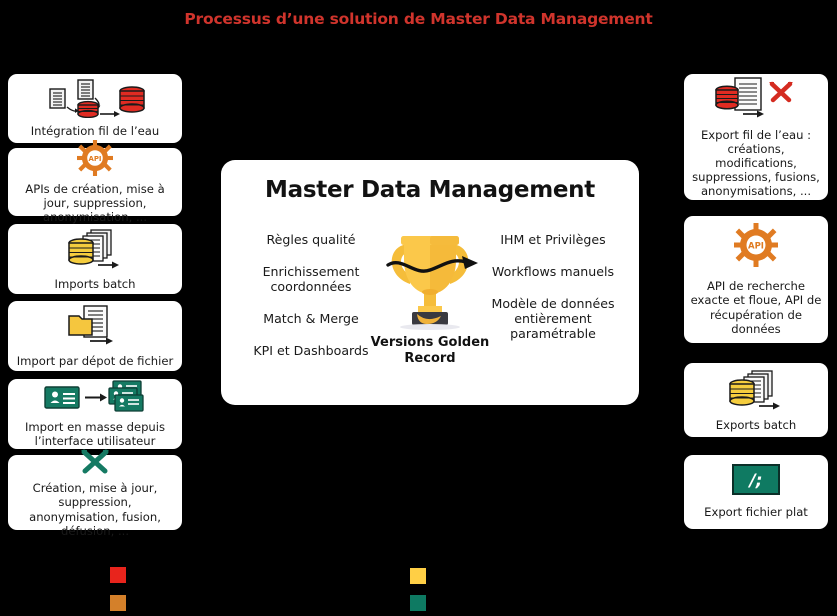  I want to click on center-panel-title: Master Data Management, so click(430, 190).